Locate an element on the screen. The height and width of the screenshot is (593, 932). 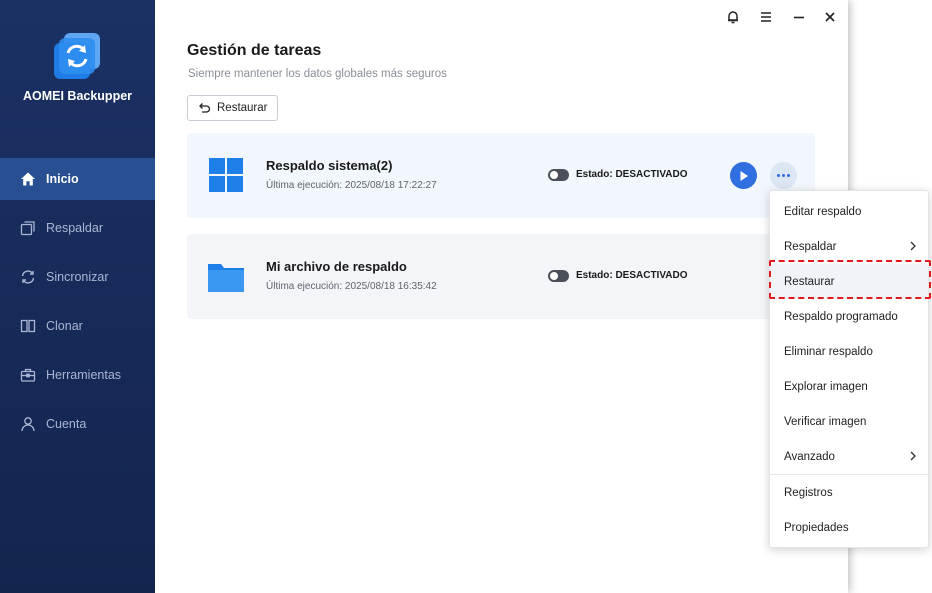
menu-item-respaldo-programado: Respaldo programado is located at coordinates (849, 316).